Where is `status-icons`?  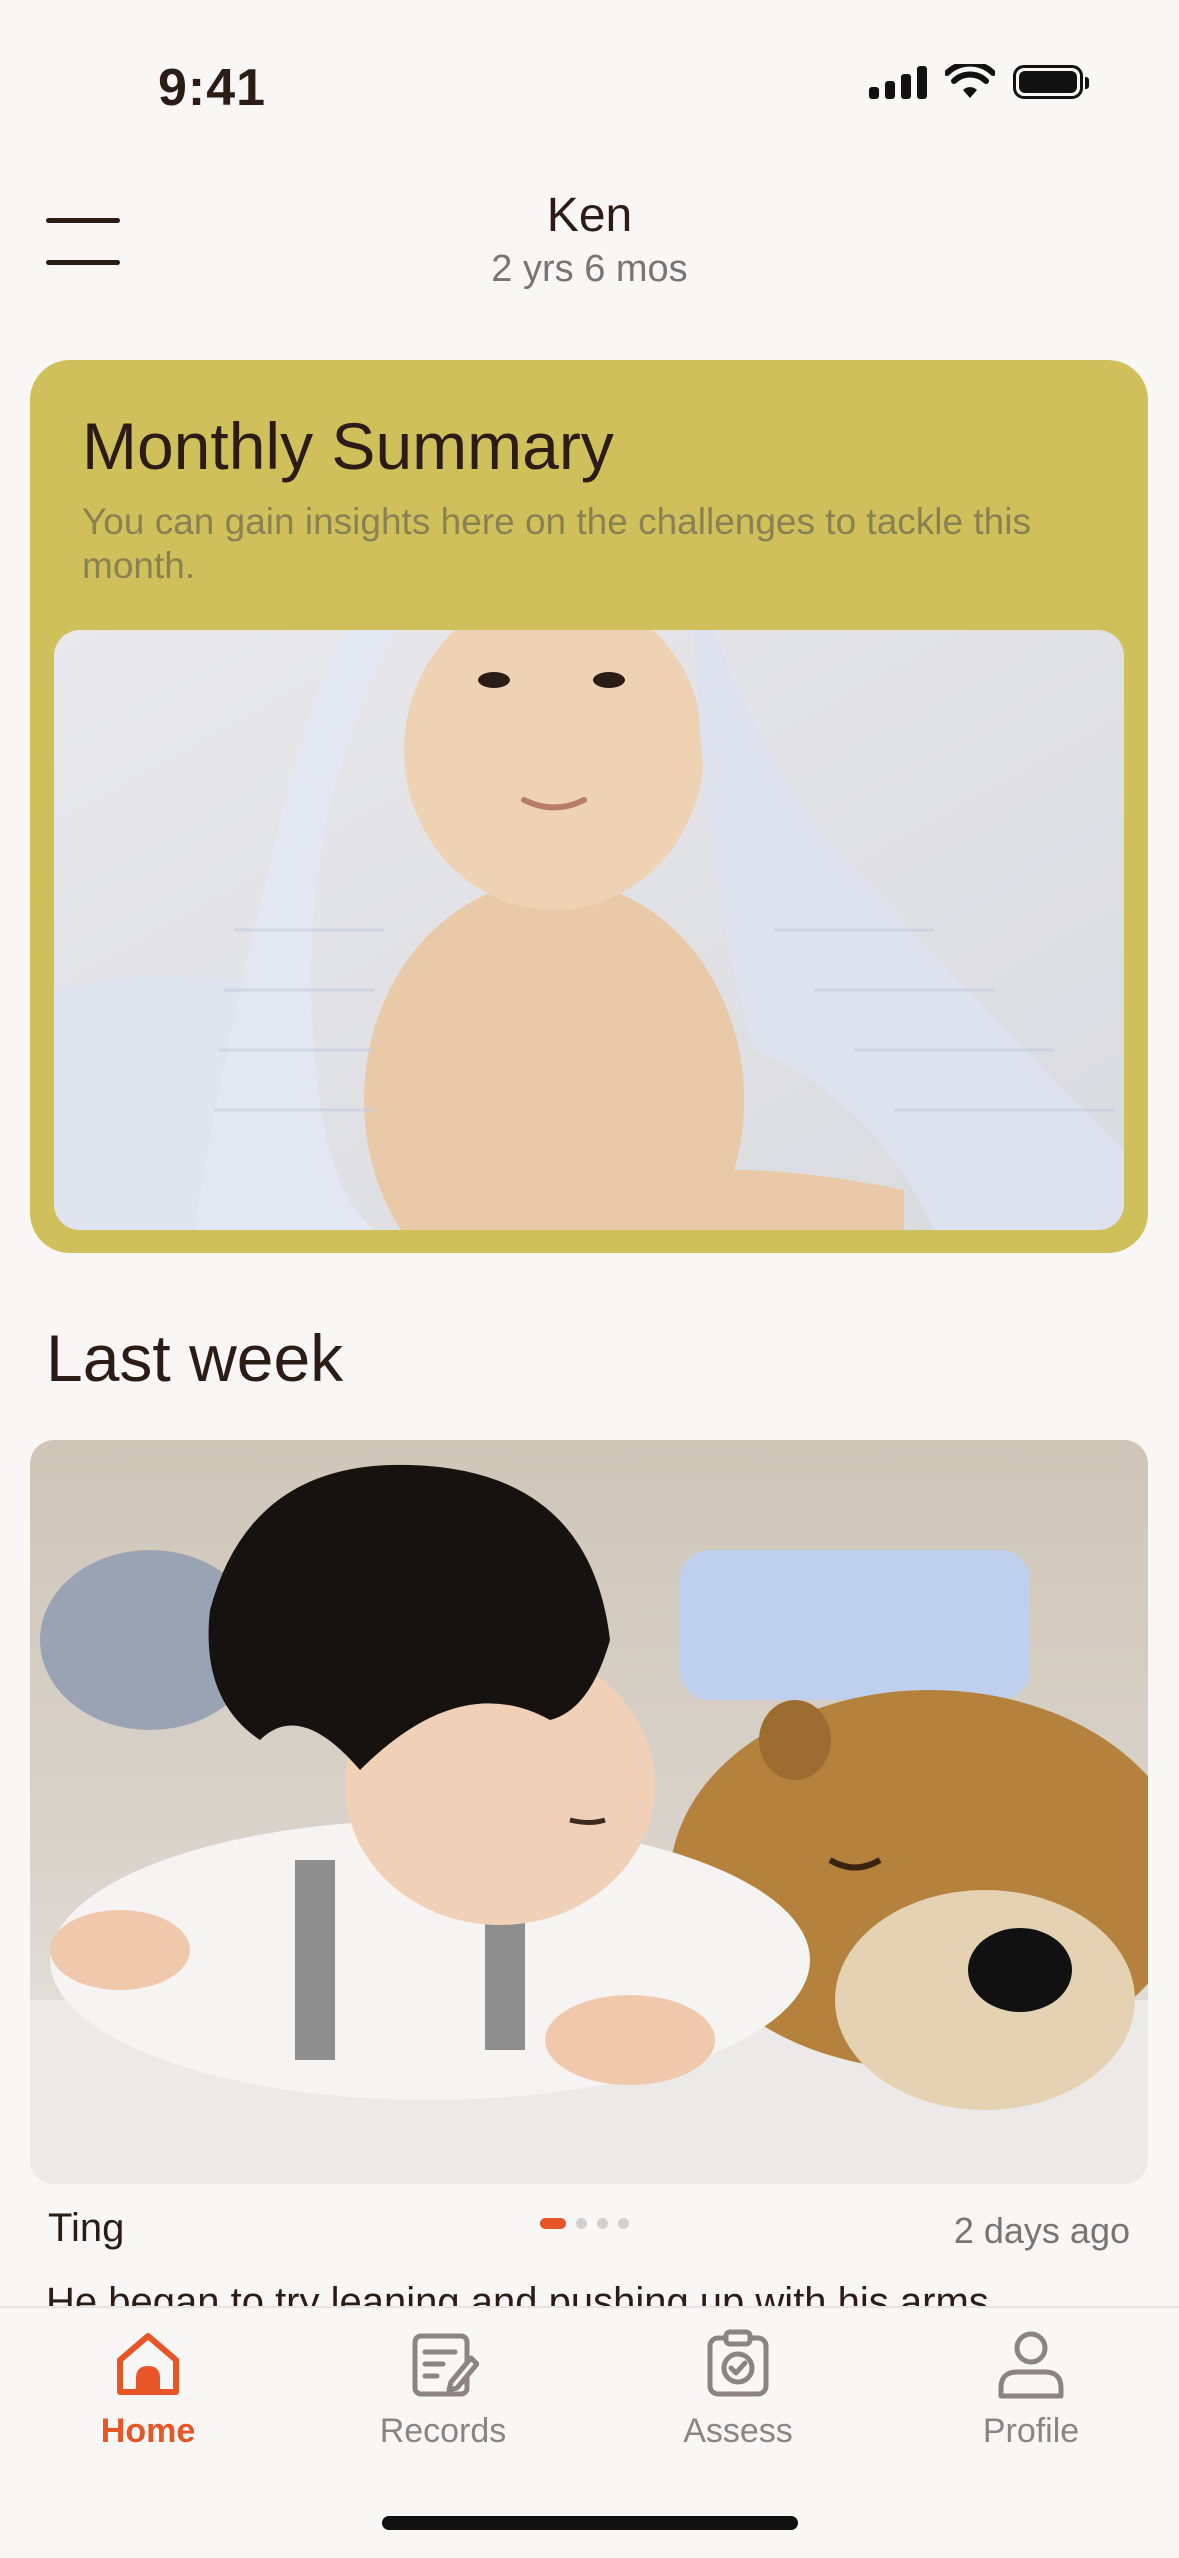 status-icons is located at coordinates (979, 82).